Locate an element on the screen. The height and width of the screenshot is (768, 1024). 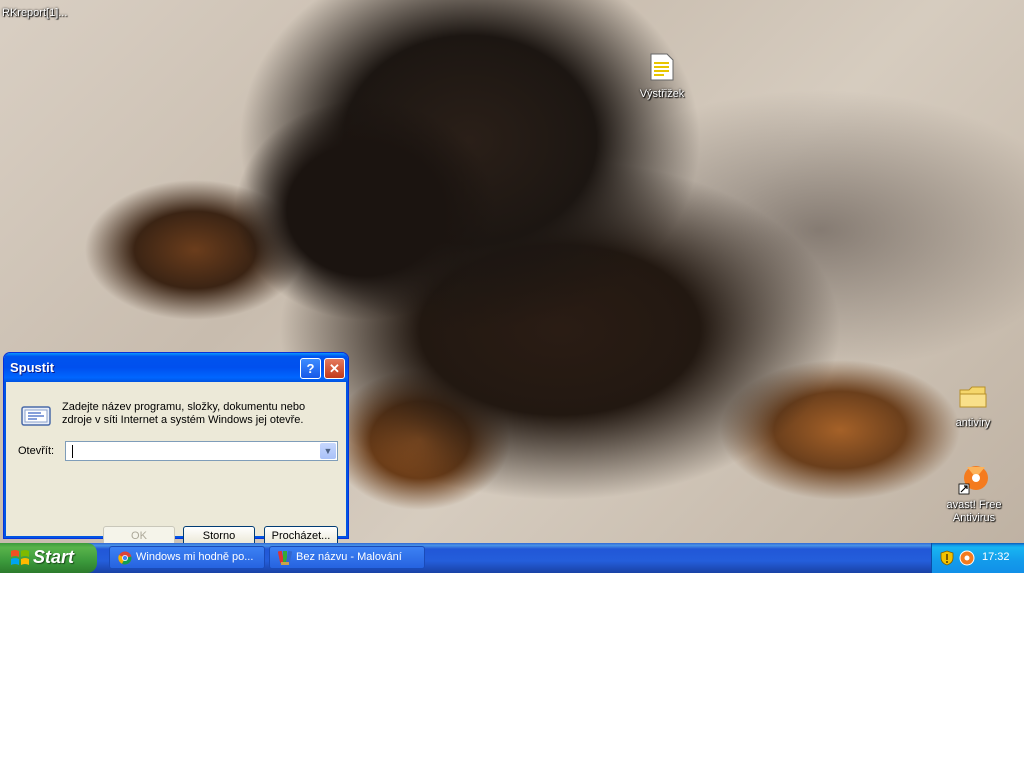
close-button: ✕ is located at coordinates (334, 368).